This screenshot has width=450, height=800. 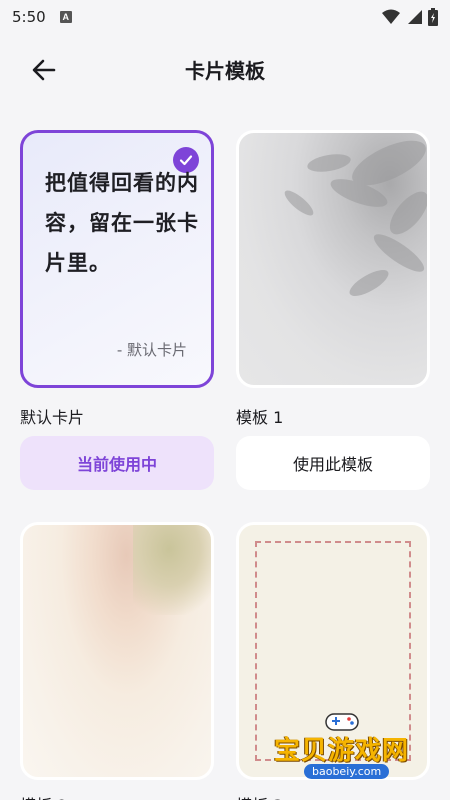 I want to click on app-bar: 卡片模板, so click(x=225, y=69).